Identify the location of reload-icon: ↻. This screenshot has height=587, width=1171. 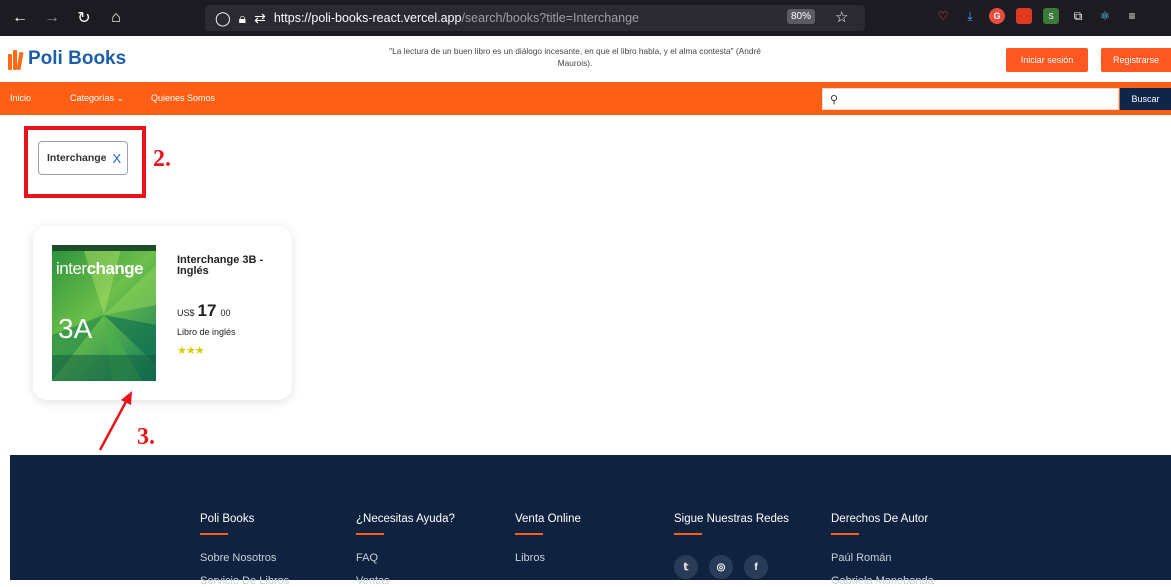
(84, 18).